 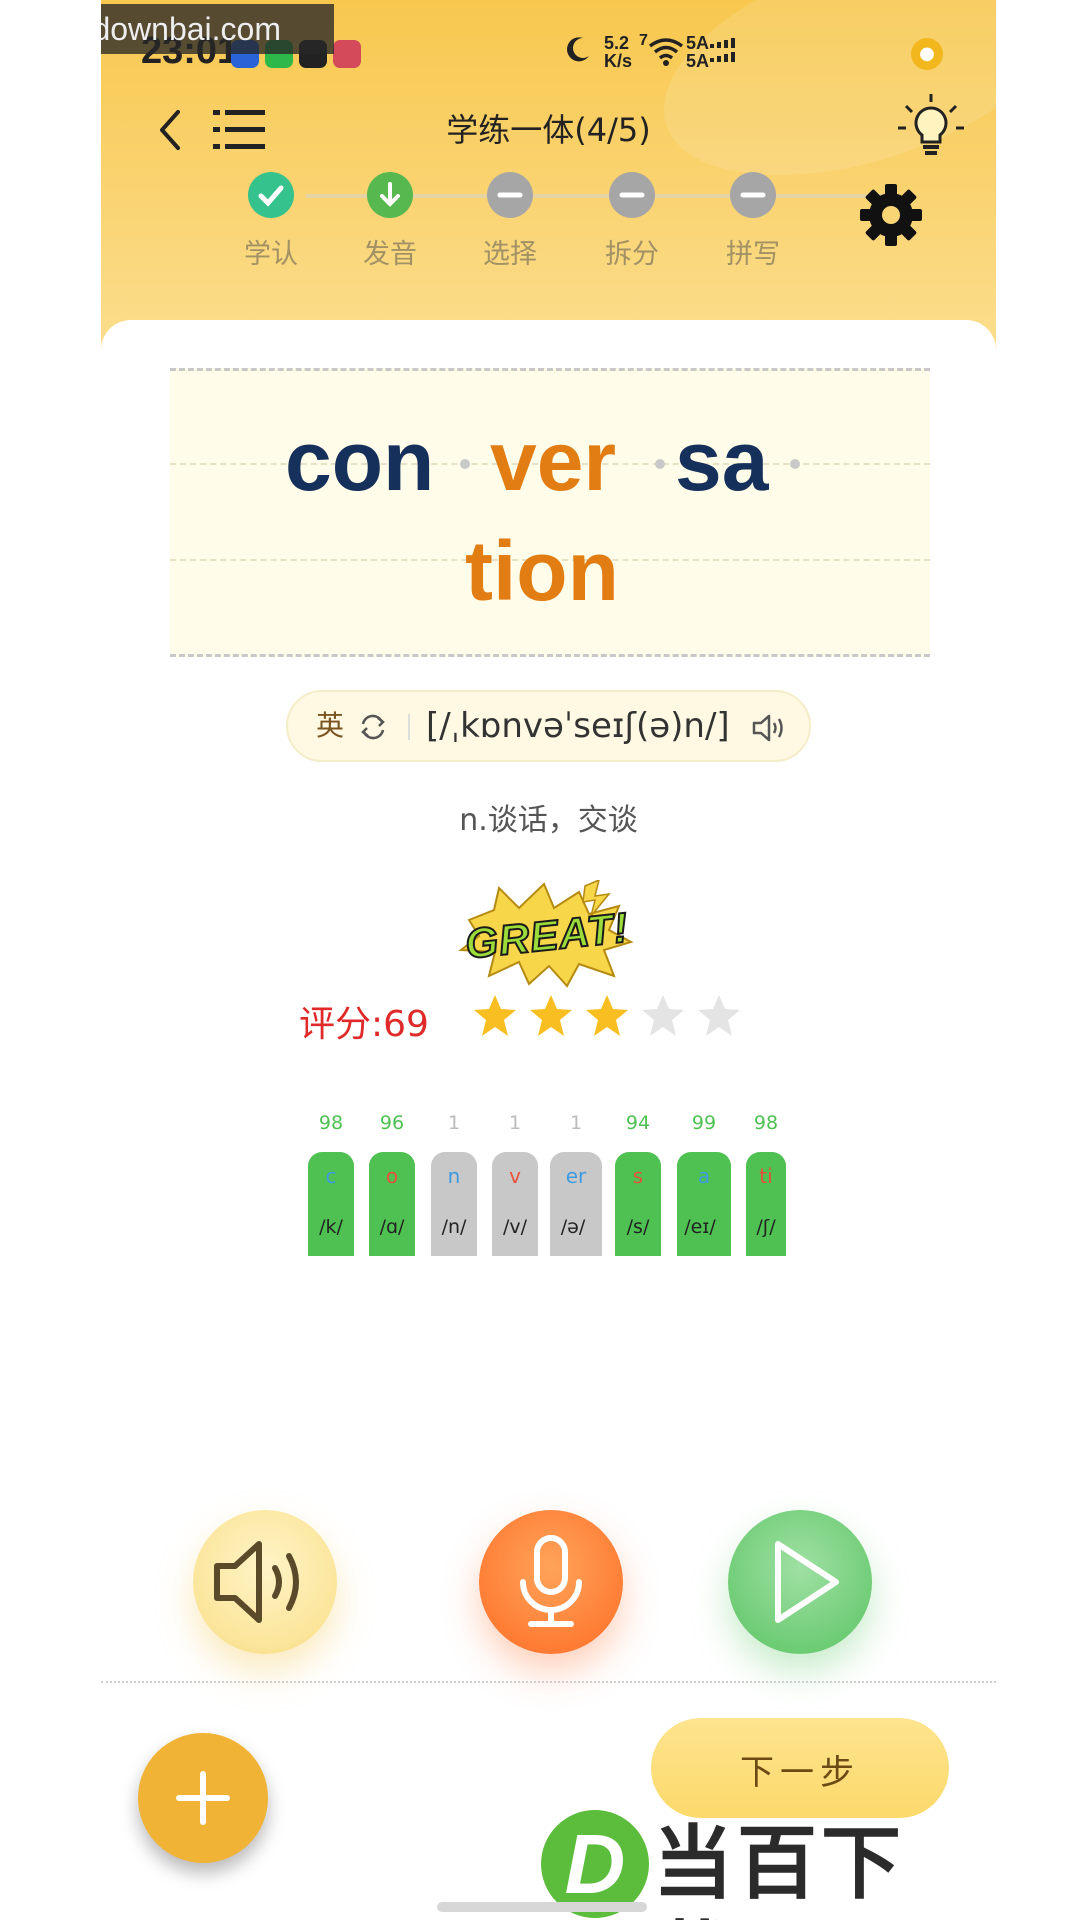 I want to click on microphone-icon, so click(x=551, y=1581).